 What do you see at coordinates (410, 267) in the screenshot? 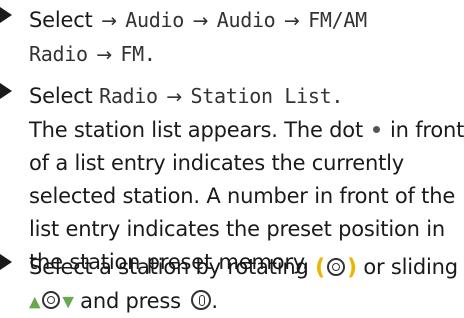
I see `step-3-text: or sliding` at bounding box center [410, 267].